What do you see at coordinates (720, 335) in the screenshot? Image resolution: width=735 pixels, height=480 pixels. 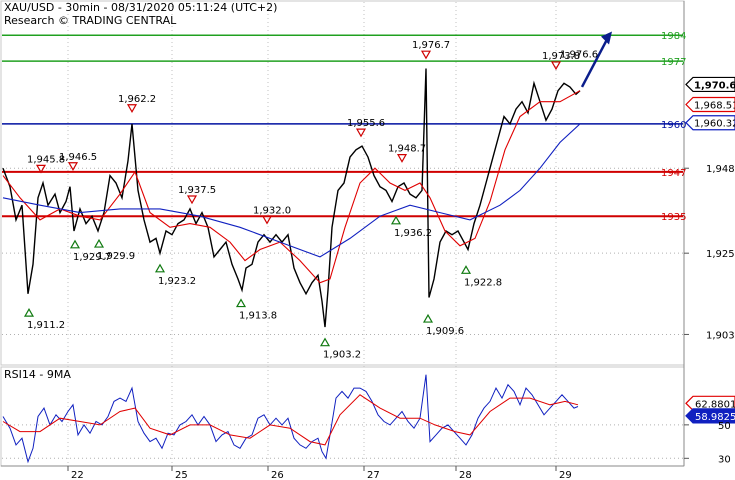 I see `price-tick-label: 1,903` at bounding box center [720, 335].